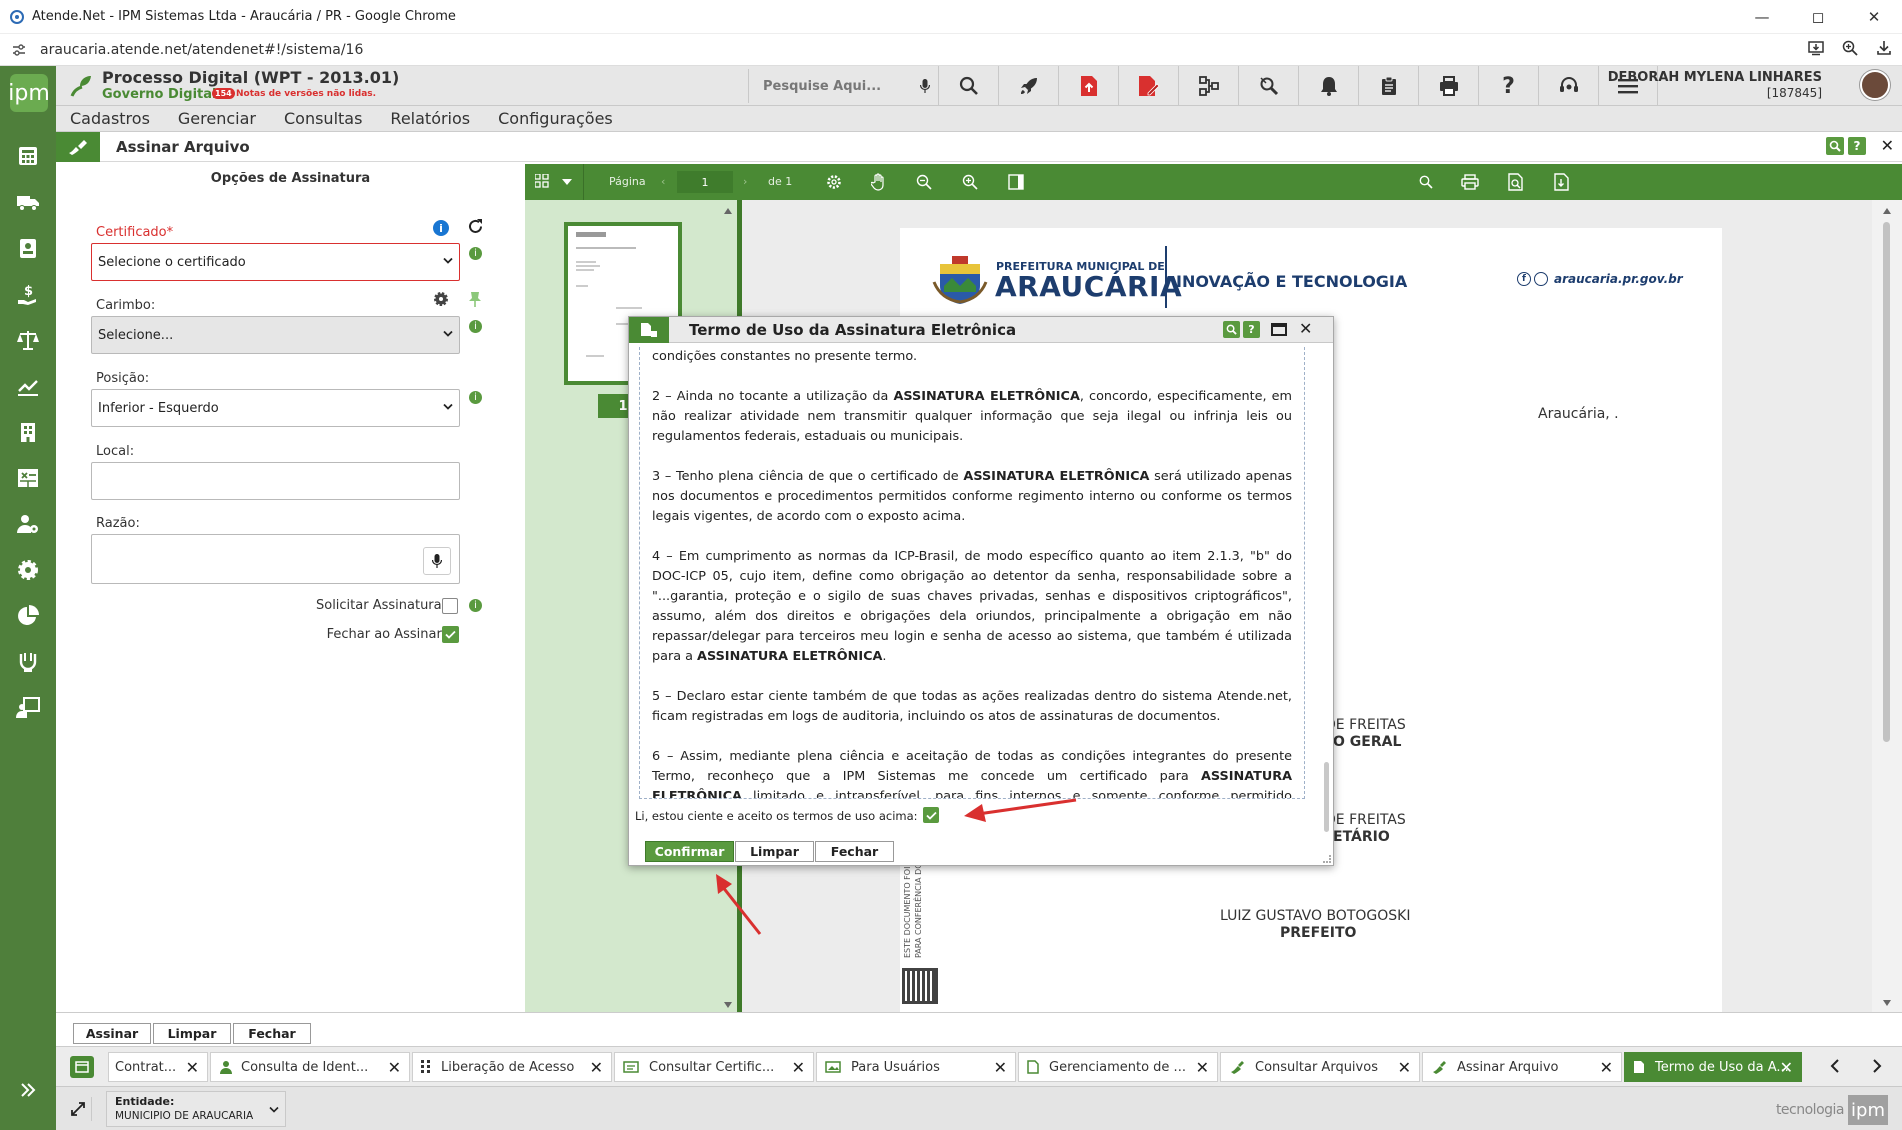 Image resolution: width=1902 pixels, height=1130 pixels. Describe the element at coordinates (29, 93) in the screenshot. I see `ipm-logo: ipm` at that location.